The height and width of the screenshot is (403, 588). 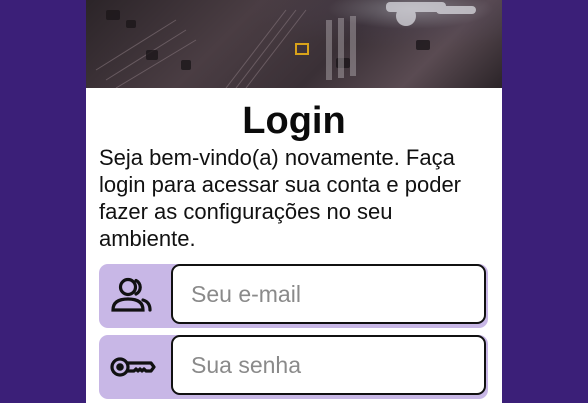 I want to click on password-field-group, so click(x=293, y=367).